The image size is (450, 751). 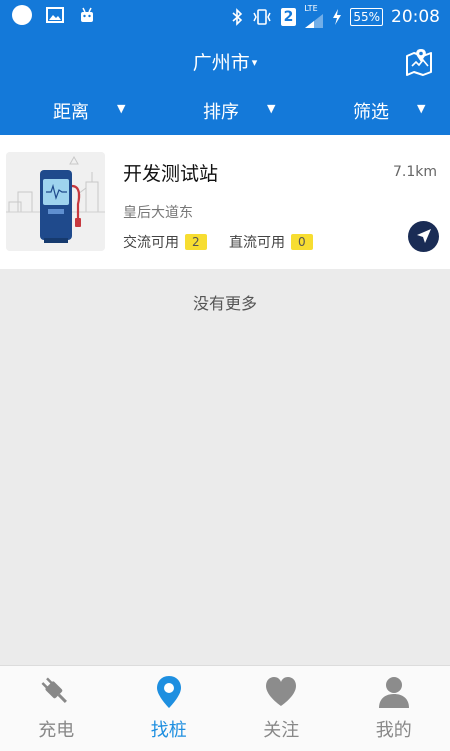 What do you see at coordinates (71, 111) in the screenshot?
I see `filter-distance-label: 距离` at bounding box center [71, 111].